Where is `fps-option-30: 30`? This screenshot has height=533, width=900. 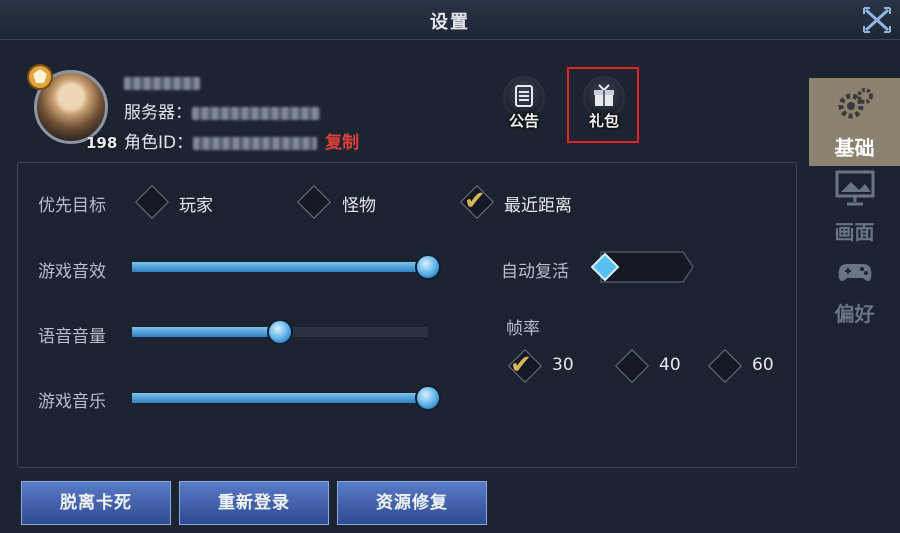
fps-option-30: 30 is located at coordinates (563, 365).